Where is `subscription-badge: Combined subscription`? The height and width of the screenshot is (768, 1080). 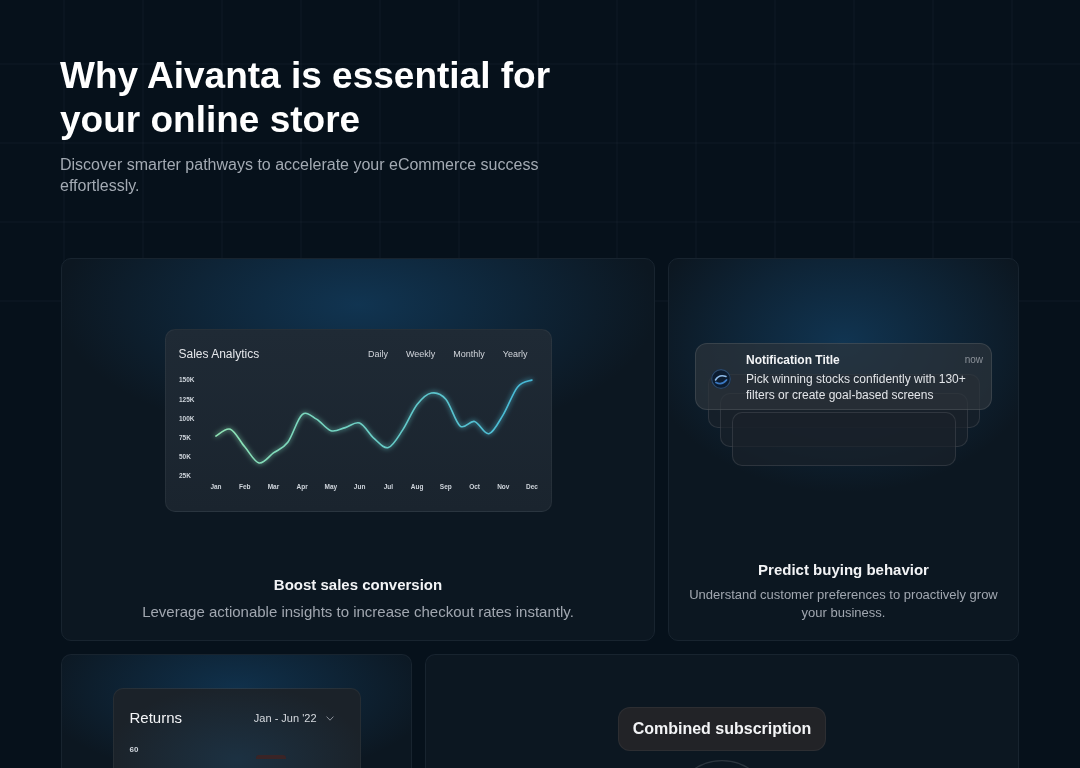 subscription-badge: Combined subscription is located at coordinates (722, 729).